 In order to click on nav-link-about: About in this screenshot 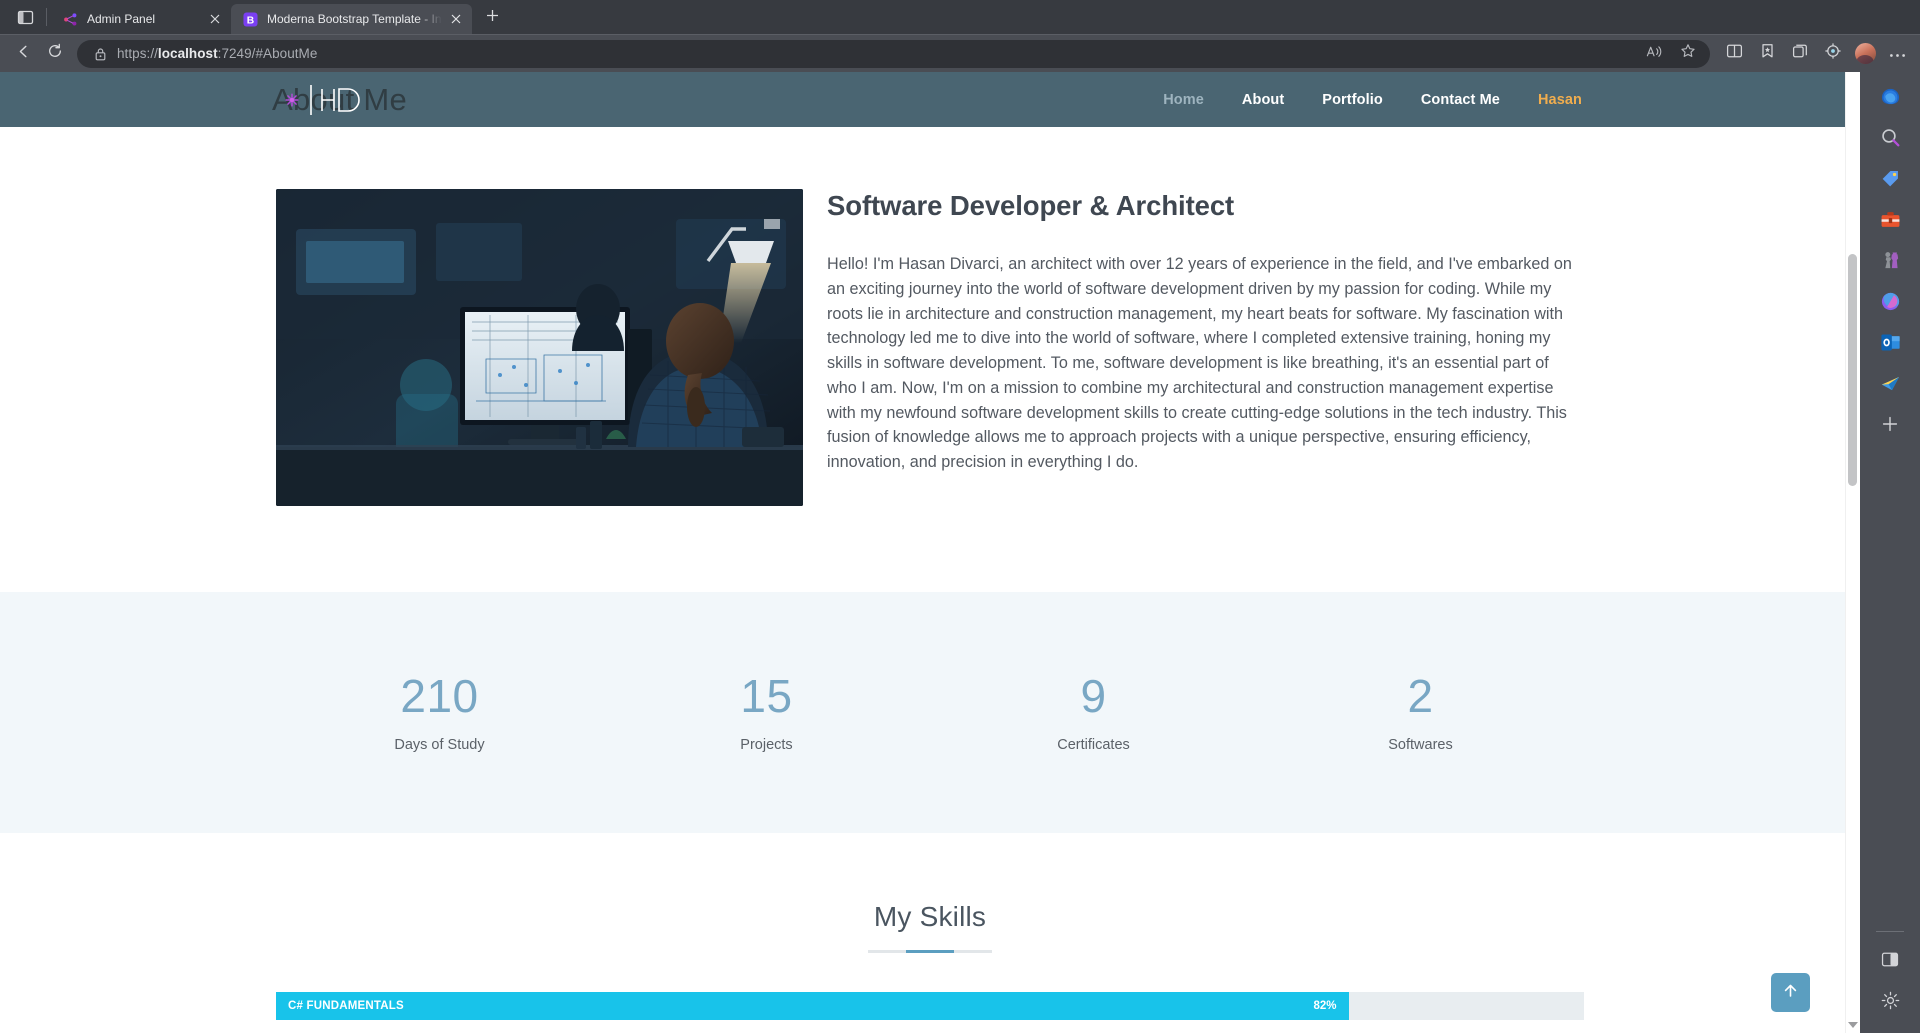, I will do `click(1263, 100)`.